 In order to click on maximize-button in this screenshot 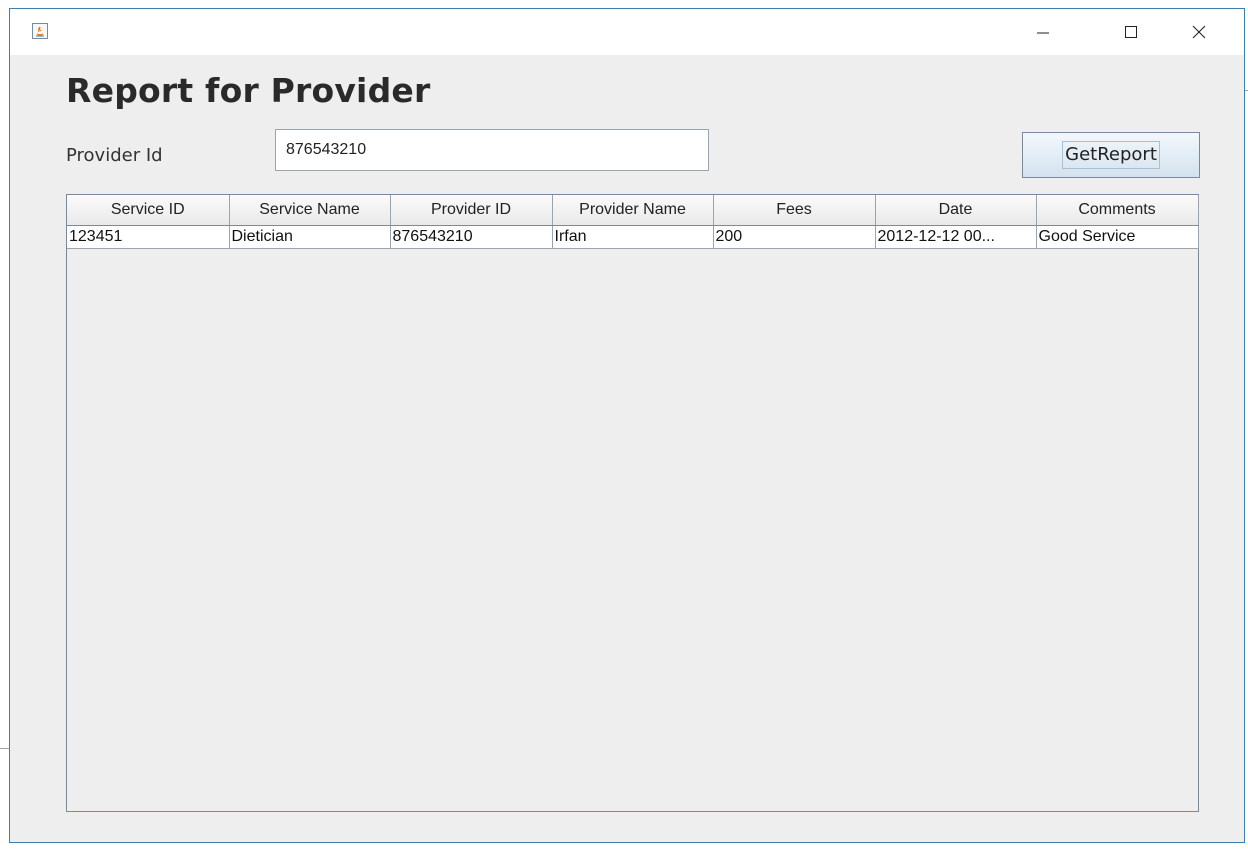, I will do `click(1131, 32)`.